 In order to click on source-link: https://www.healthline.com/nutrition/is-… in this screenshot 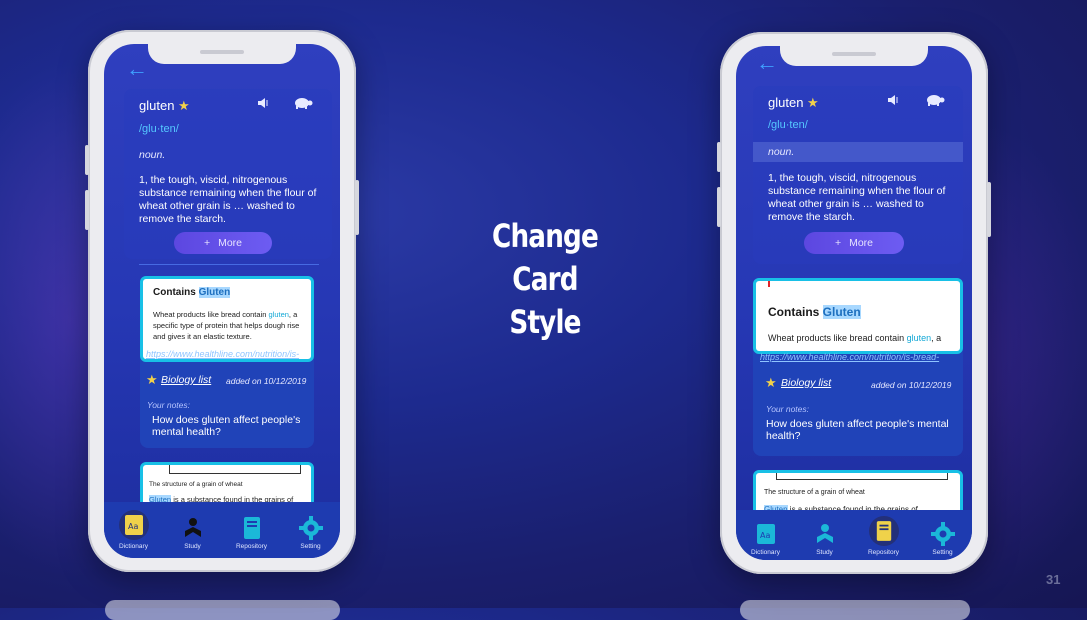, I will do `click(858, 357)`.